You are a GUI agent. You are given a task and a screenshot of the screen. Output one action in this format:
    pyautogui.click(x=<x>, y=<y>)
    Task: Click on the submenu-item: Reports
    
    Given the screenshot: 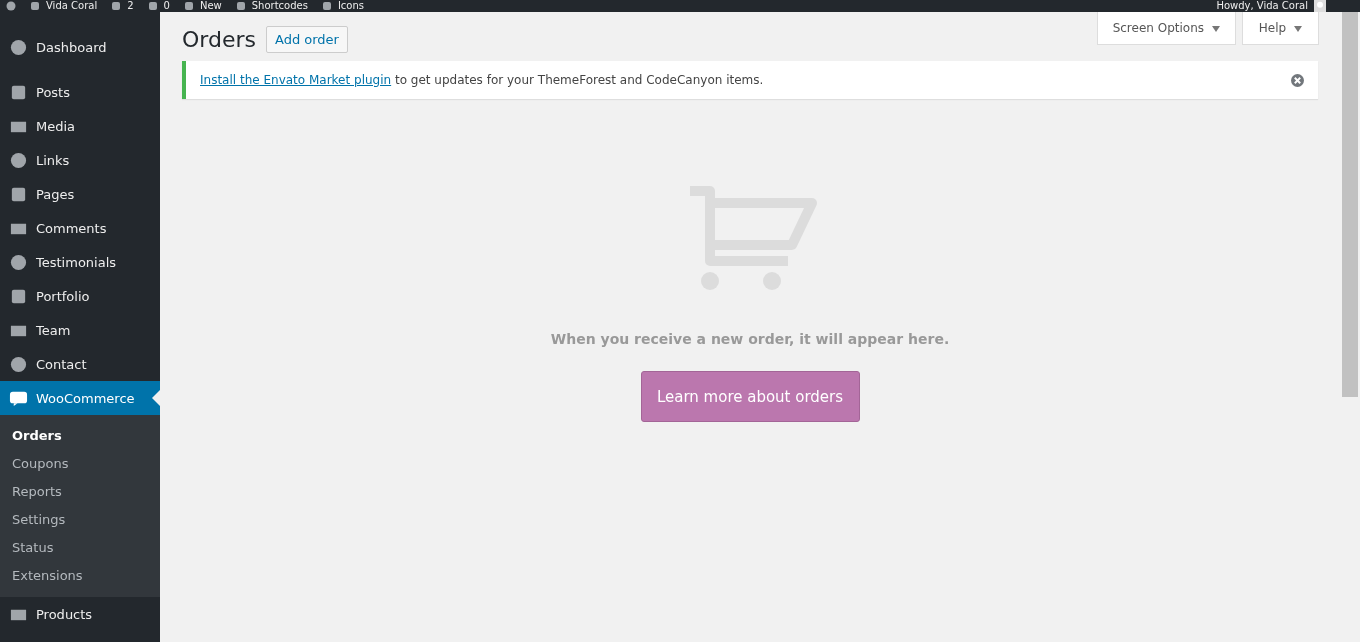 What is the action you would take?
    pyautogui.click(x=80, y=492)
    